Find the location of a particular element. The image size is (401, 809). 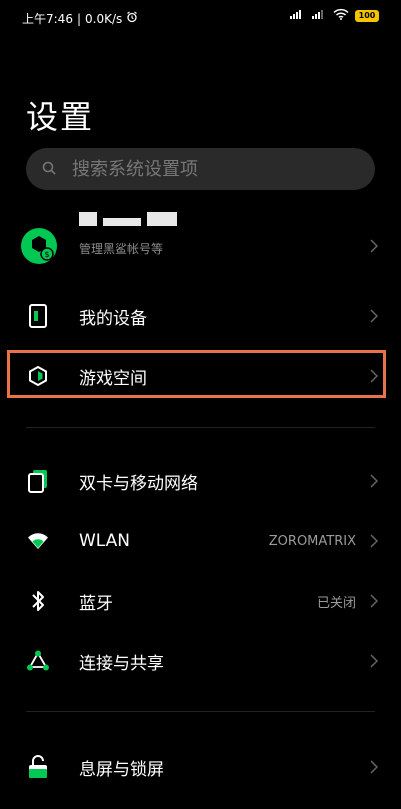

item-label: 连接与共享 is located at coordinates (121, 663).